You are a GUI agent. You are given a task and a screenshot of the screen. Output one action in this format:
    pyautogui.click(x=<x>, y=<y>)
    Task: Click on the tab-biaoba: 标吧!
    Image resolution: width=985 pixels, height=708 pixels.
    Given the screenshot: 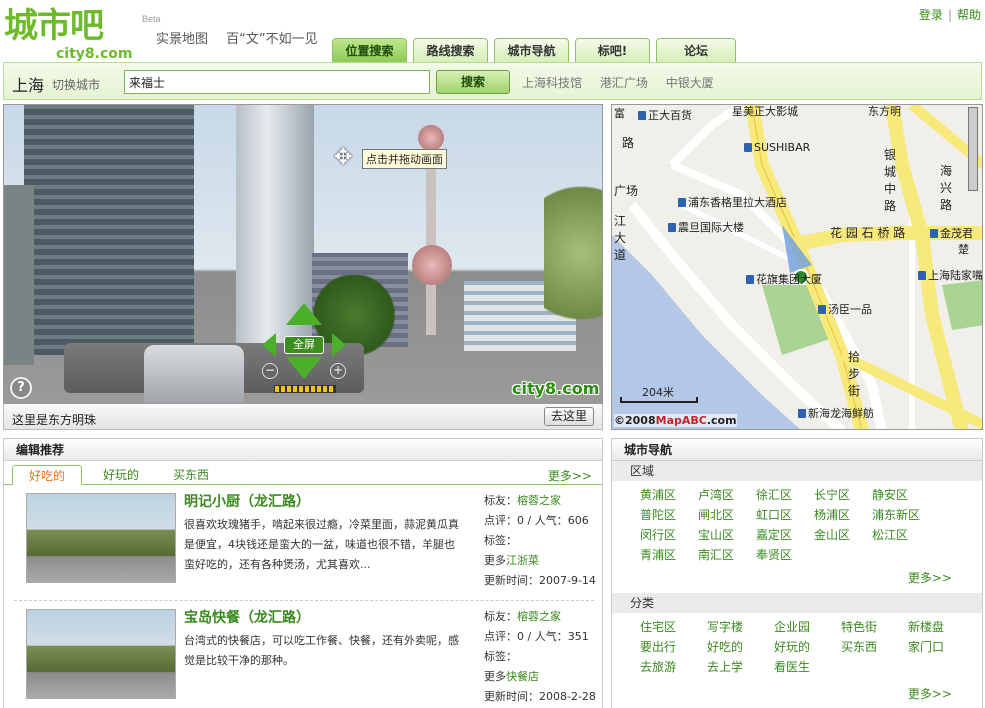 What is the action you would take?
    pyautogui.click(x=612, y=50)
    